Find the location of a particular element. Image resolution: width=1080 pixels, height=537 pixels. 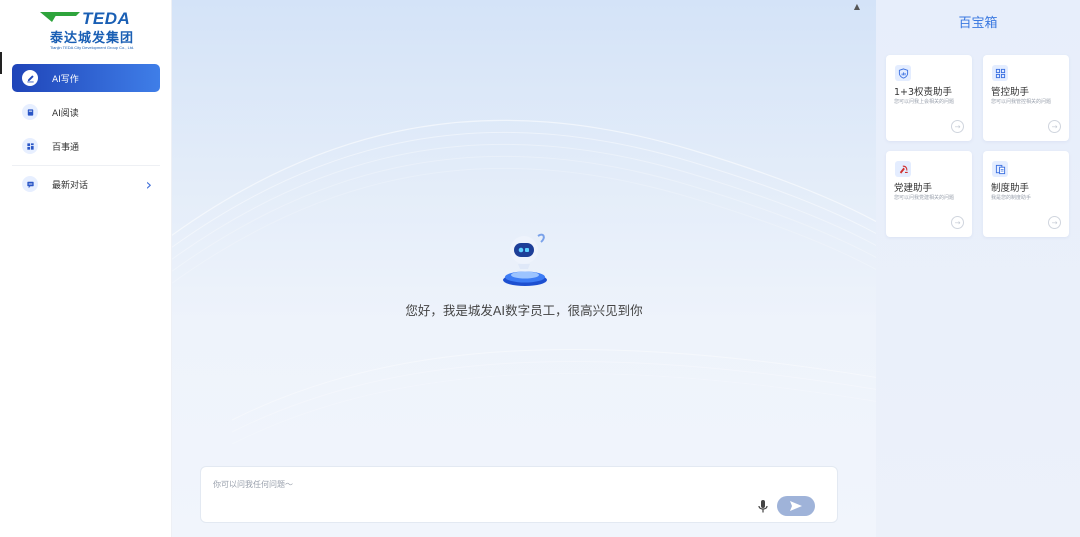

toolbox-card-policy-assistant: 制度助手 我是您的制度助手 → is located at coordinates (1026, 194).